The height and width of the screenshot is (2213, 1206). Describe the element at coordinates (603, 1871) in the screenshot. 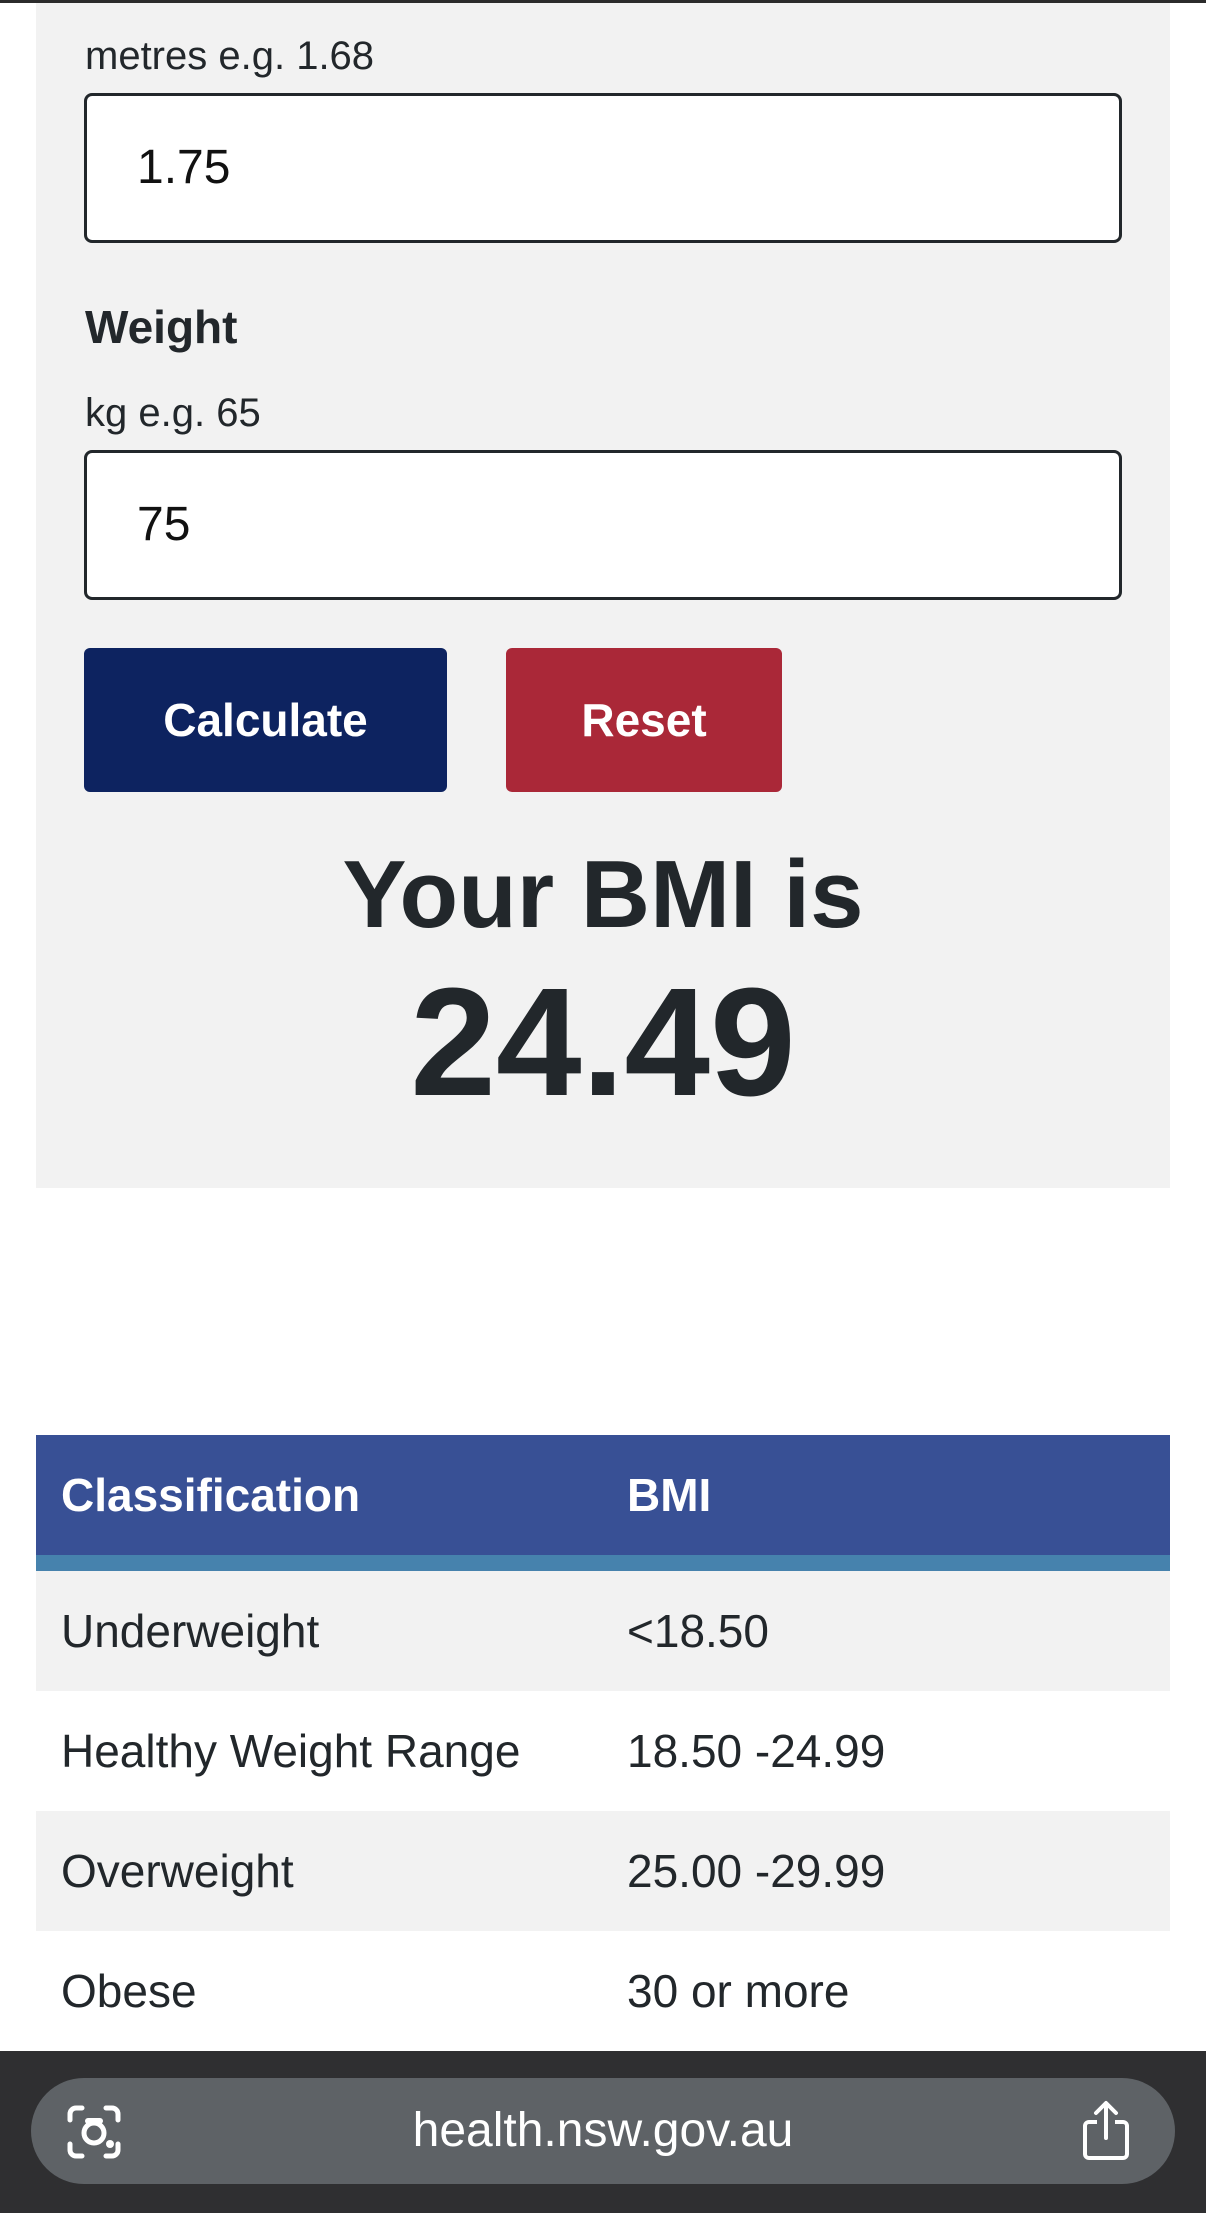

I see `table-row: Overweight 25.00 -29.99` at that location.